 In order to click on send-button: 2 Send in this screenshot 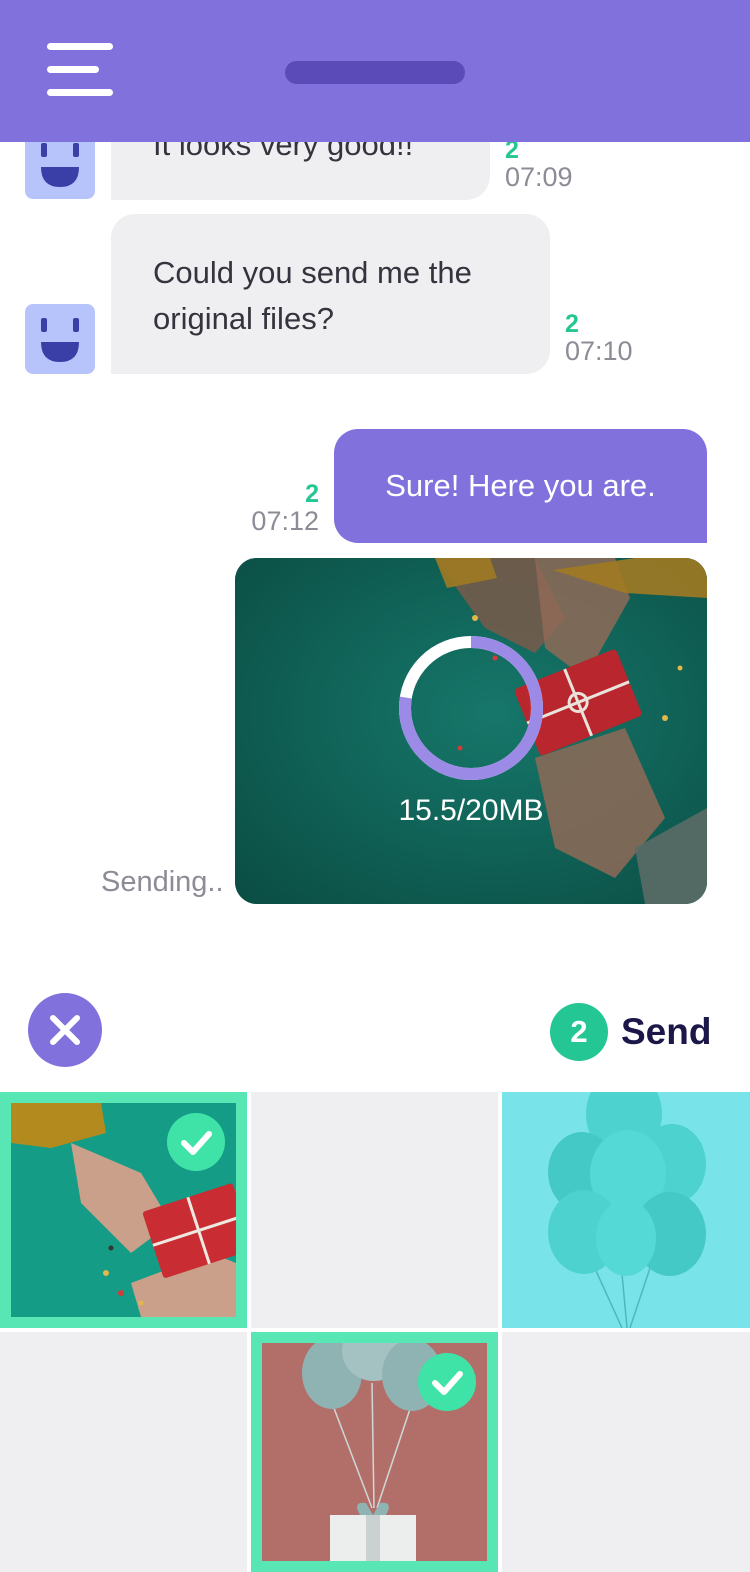, I will do `click(630, 1032)`.